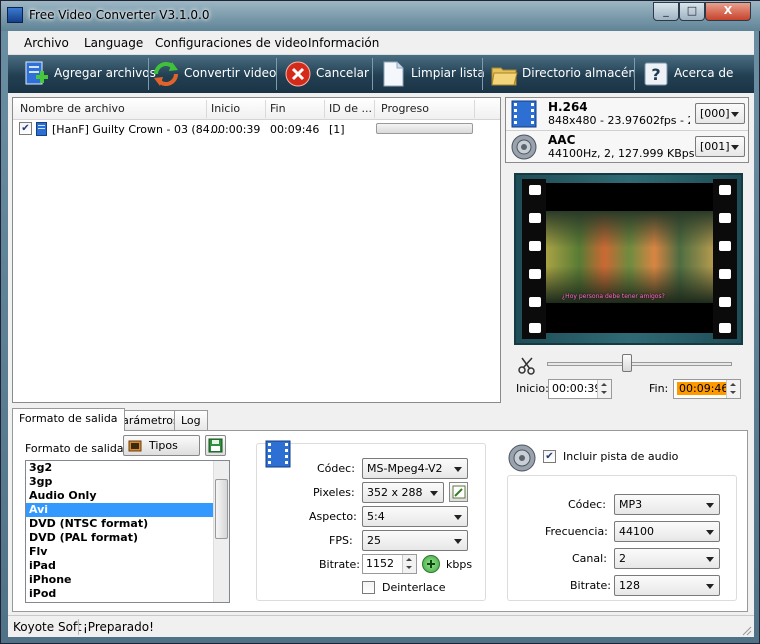 The height and width of the screenshot is (644, 760). What do you see at coordinates (692, 11) in the screenshot?
I see `maximize-button: □` at bounding box center [692, 11].